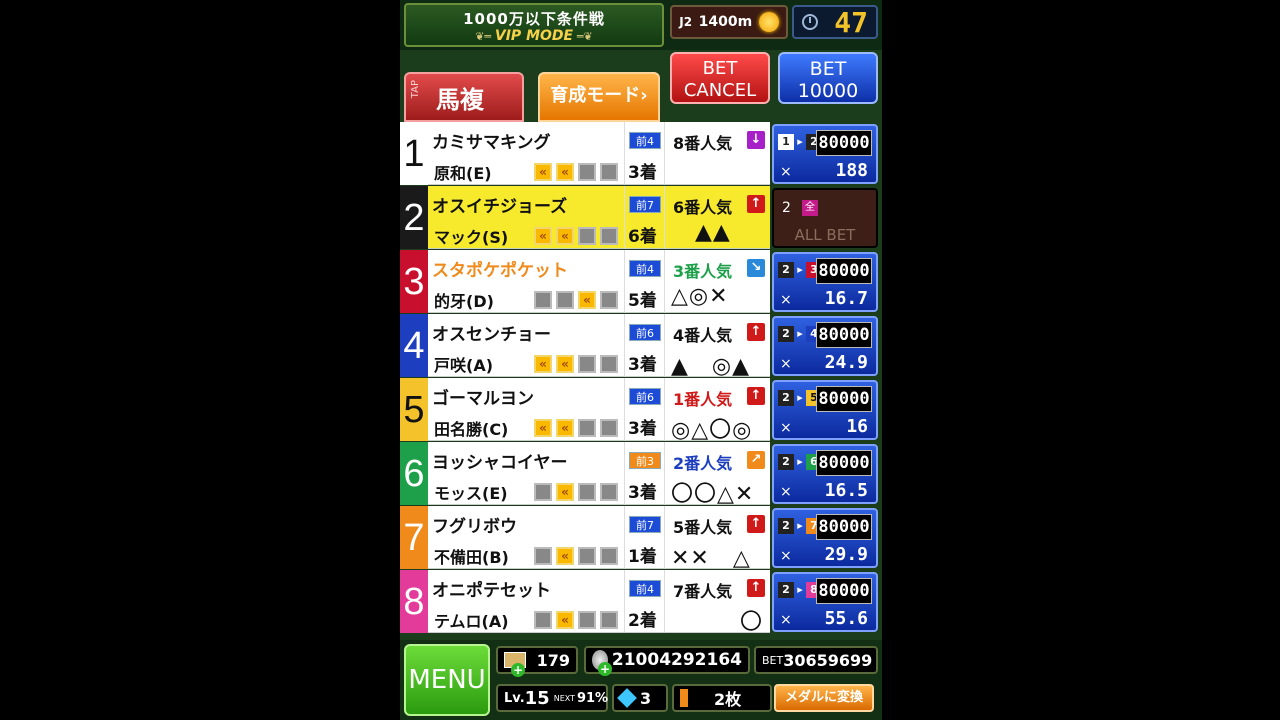 The image size is (1280, 720). What do you see at coordinates (447, 680) in the screenshot?
I see `menu-button: MENU` at bounding box center [447, 680].